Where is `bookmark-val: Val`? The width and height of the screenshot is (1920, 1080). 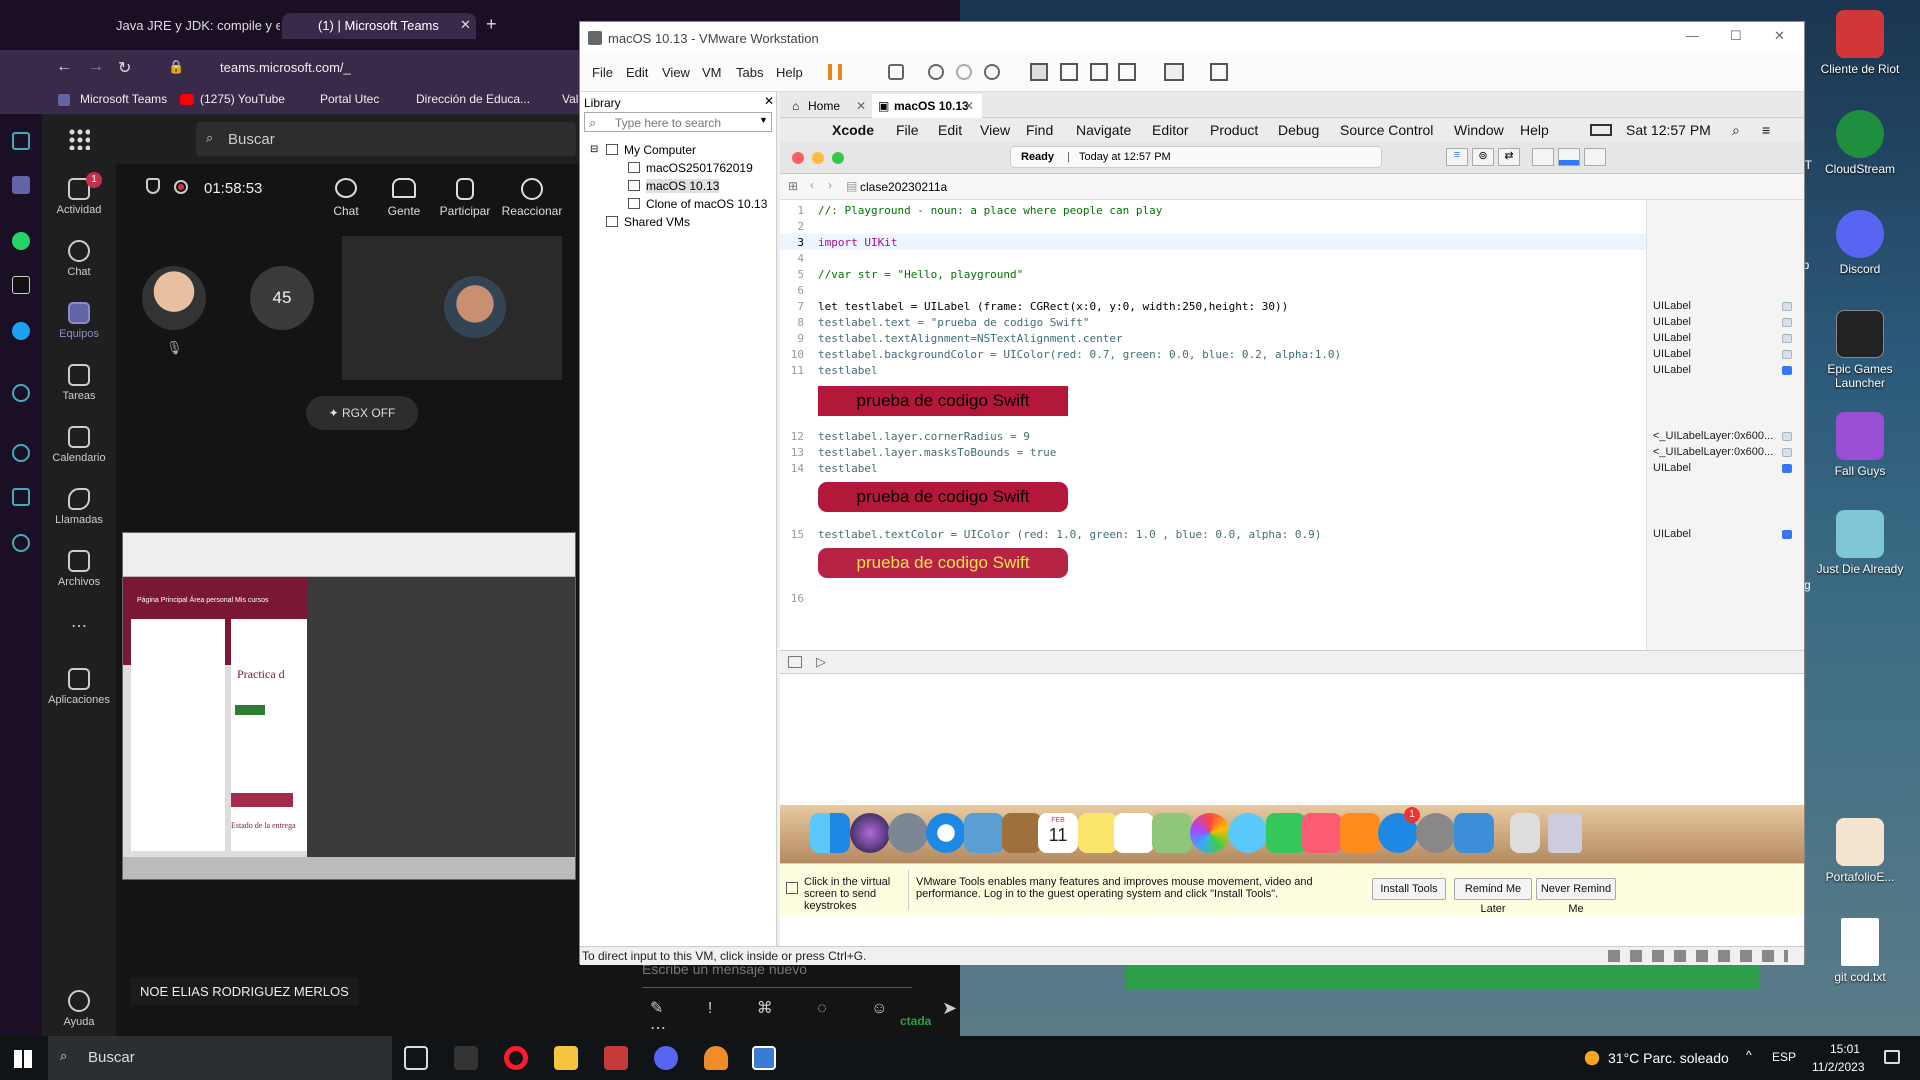
bookmark-val: Val is located at coordinates (570, 99).